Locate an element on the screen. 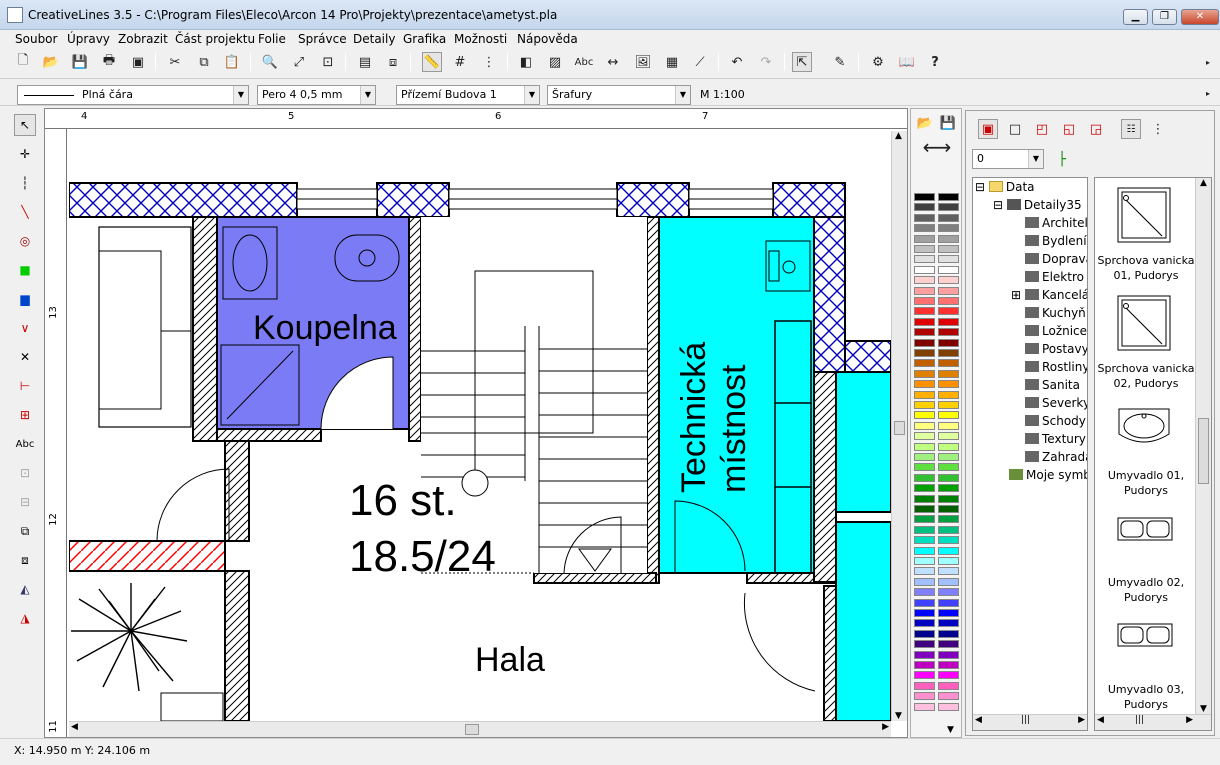 This screenshot has width=1220, height=765. gradient-icon: ▦ is located at coordinates (672, 62).